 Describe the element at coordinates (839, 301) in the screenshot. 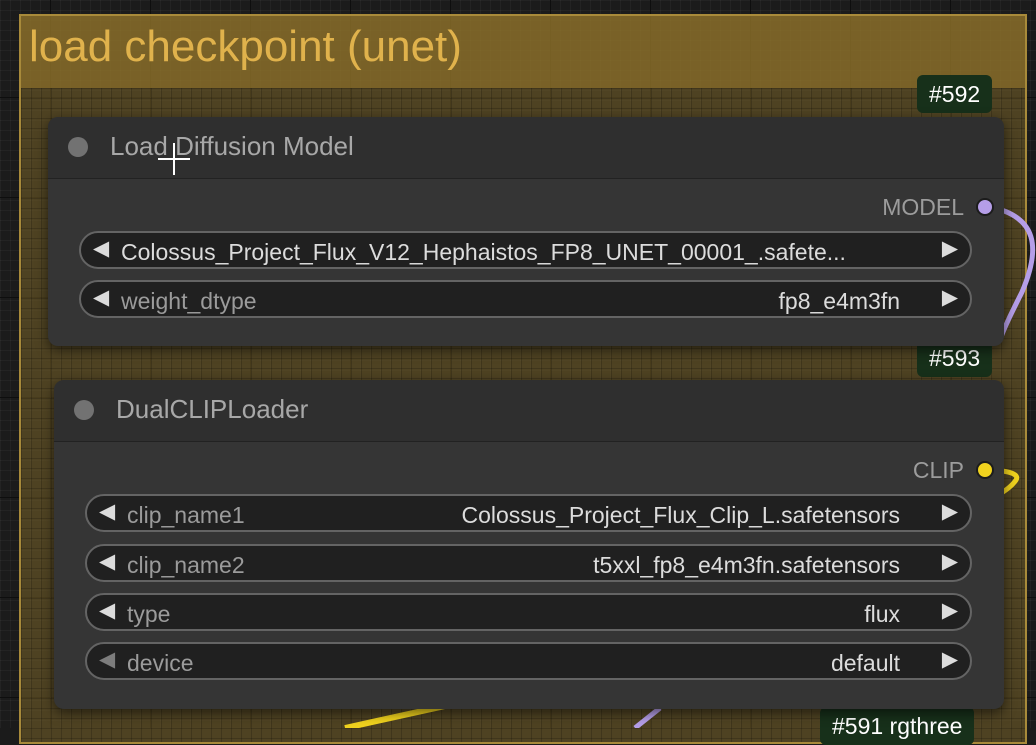

I see `widget-value: fp8_e4m3fn` at that location.